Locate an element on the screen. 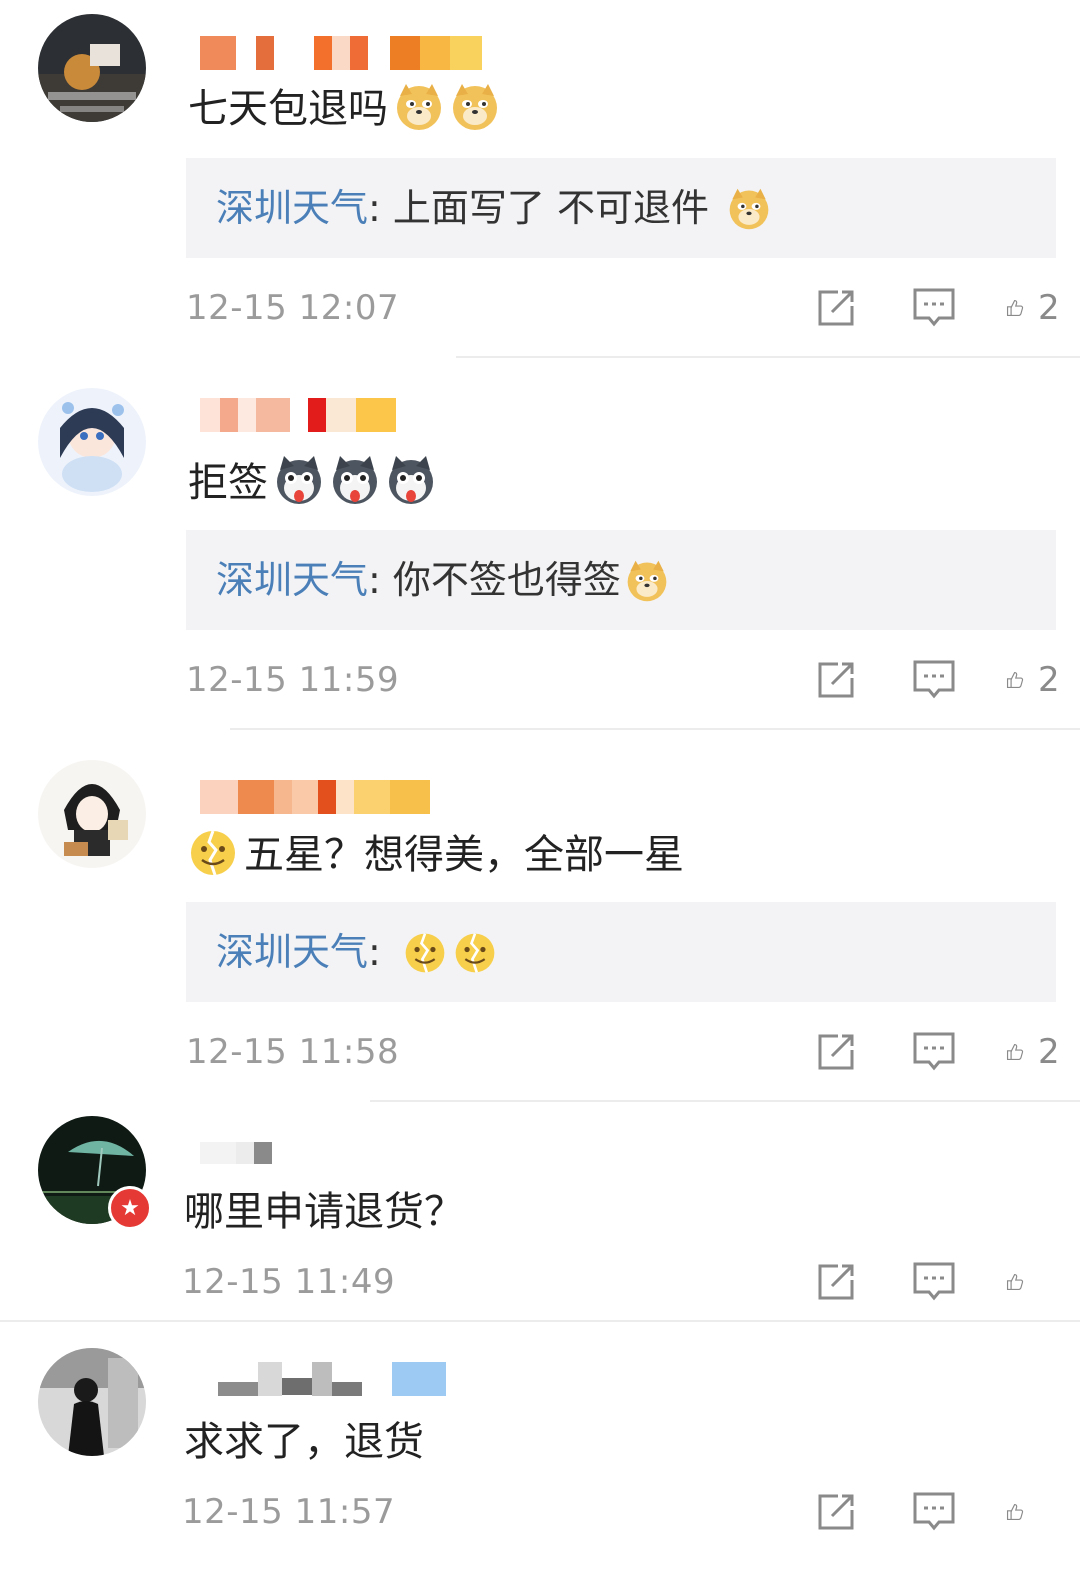 This screenshot has height=1595, width=1080. verified-badge: ★ is located at coordinates (130, 1208).